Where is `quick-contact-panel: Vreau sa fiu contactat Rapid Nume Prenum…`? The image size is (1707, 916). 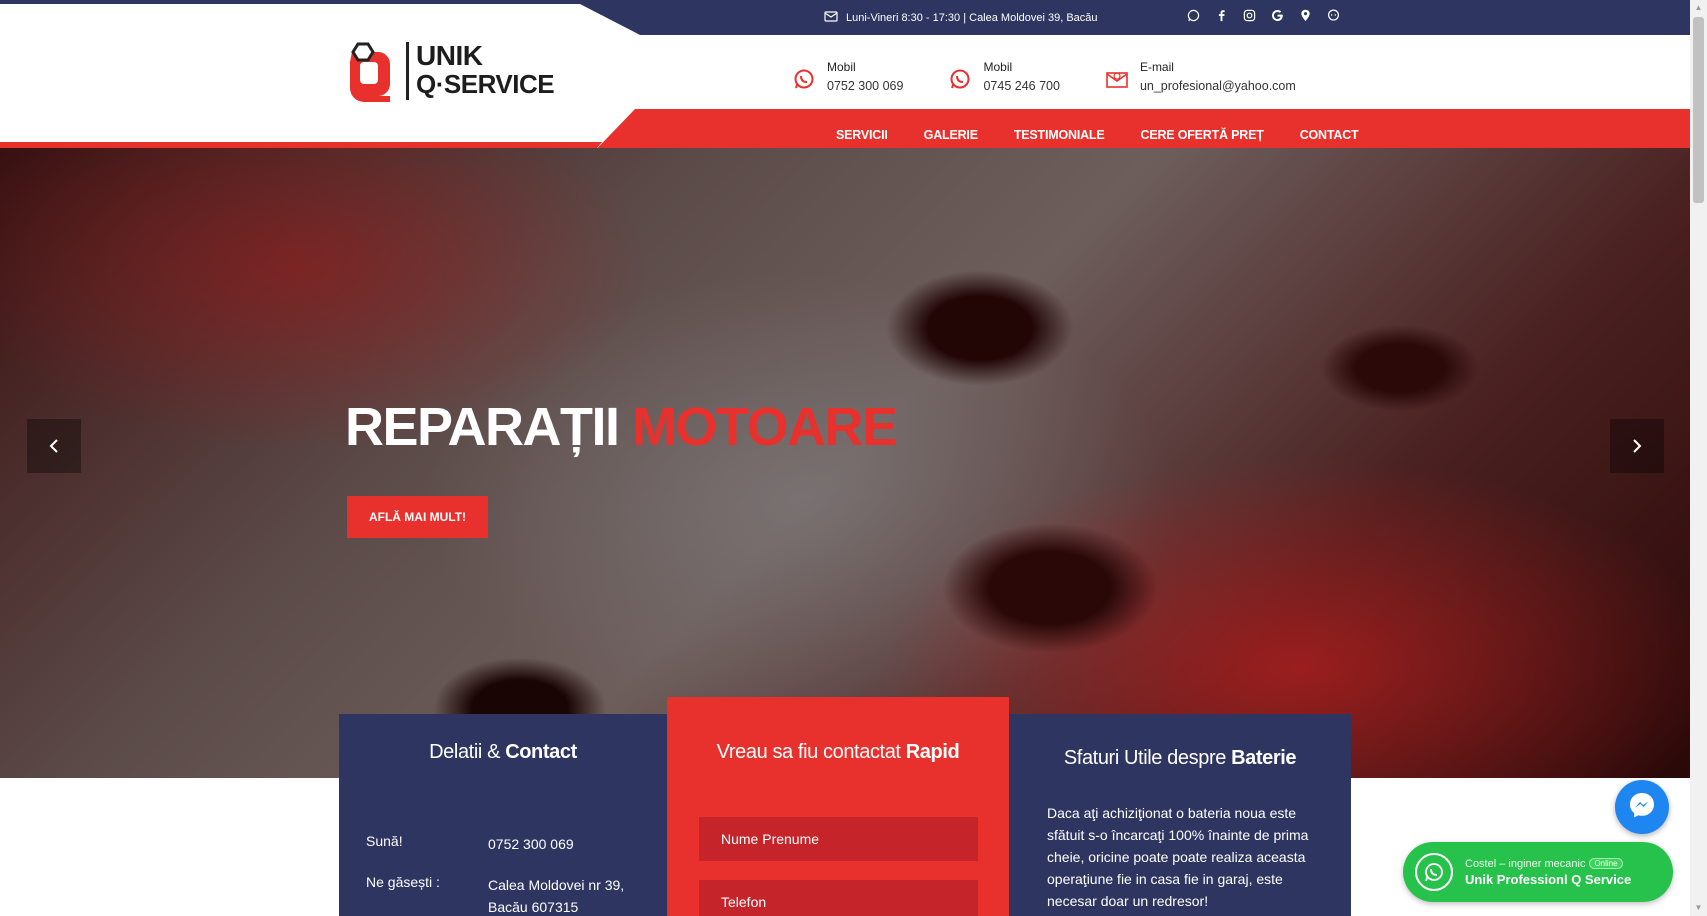
quick-contact-panel: Vreau sa fiu contactat Rapid Nume Prenum… is located at coordinates (838, 806).